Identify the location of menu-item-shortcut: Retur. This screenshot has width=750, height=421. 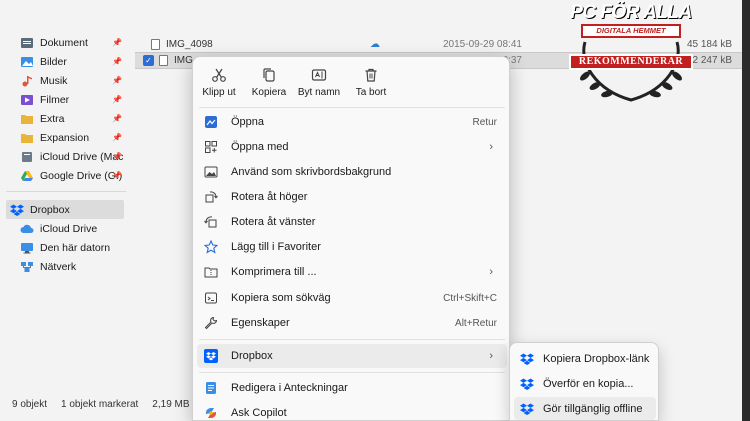
(484, 122).